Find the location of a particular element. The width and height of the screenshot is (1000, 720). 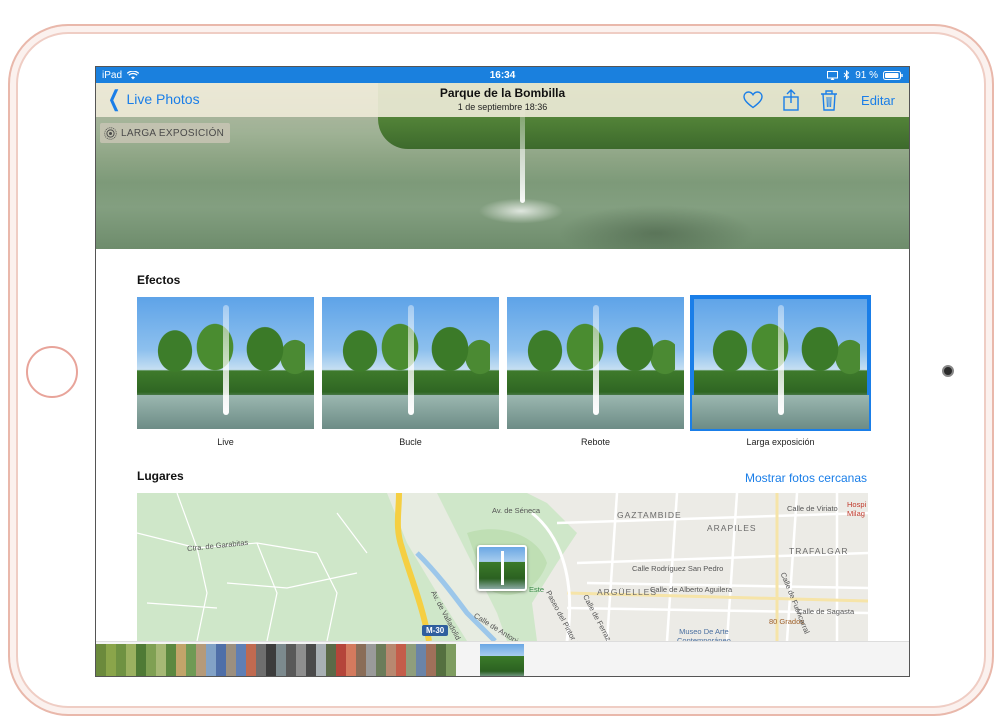

effect-rebote: Rebote is located at coordinates (595, 377).